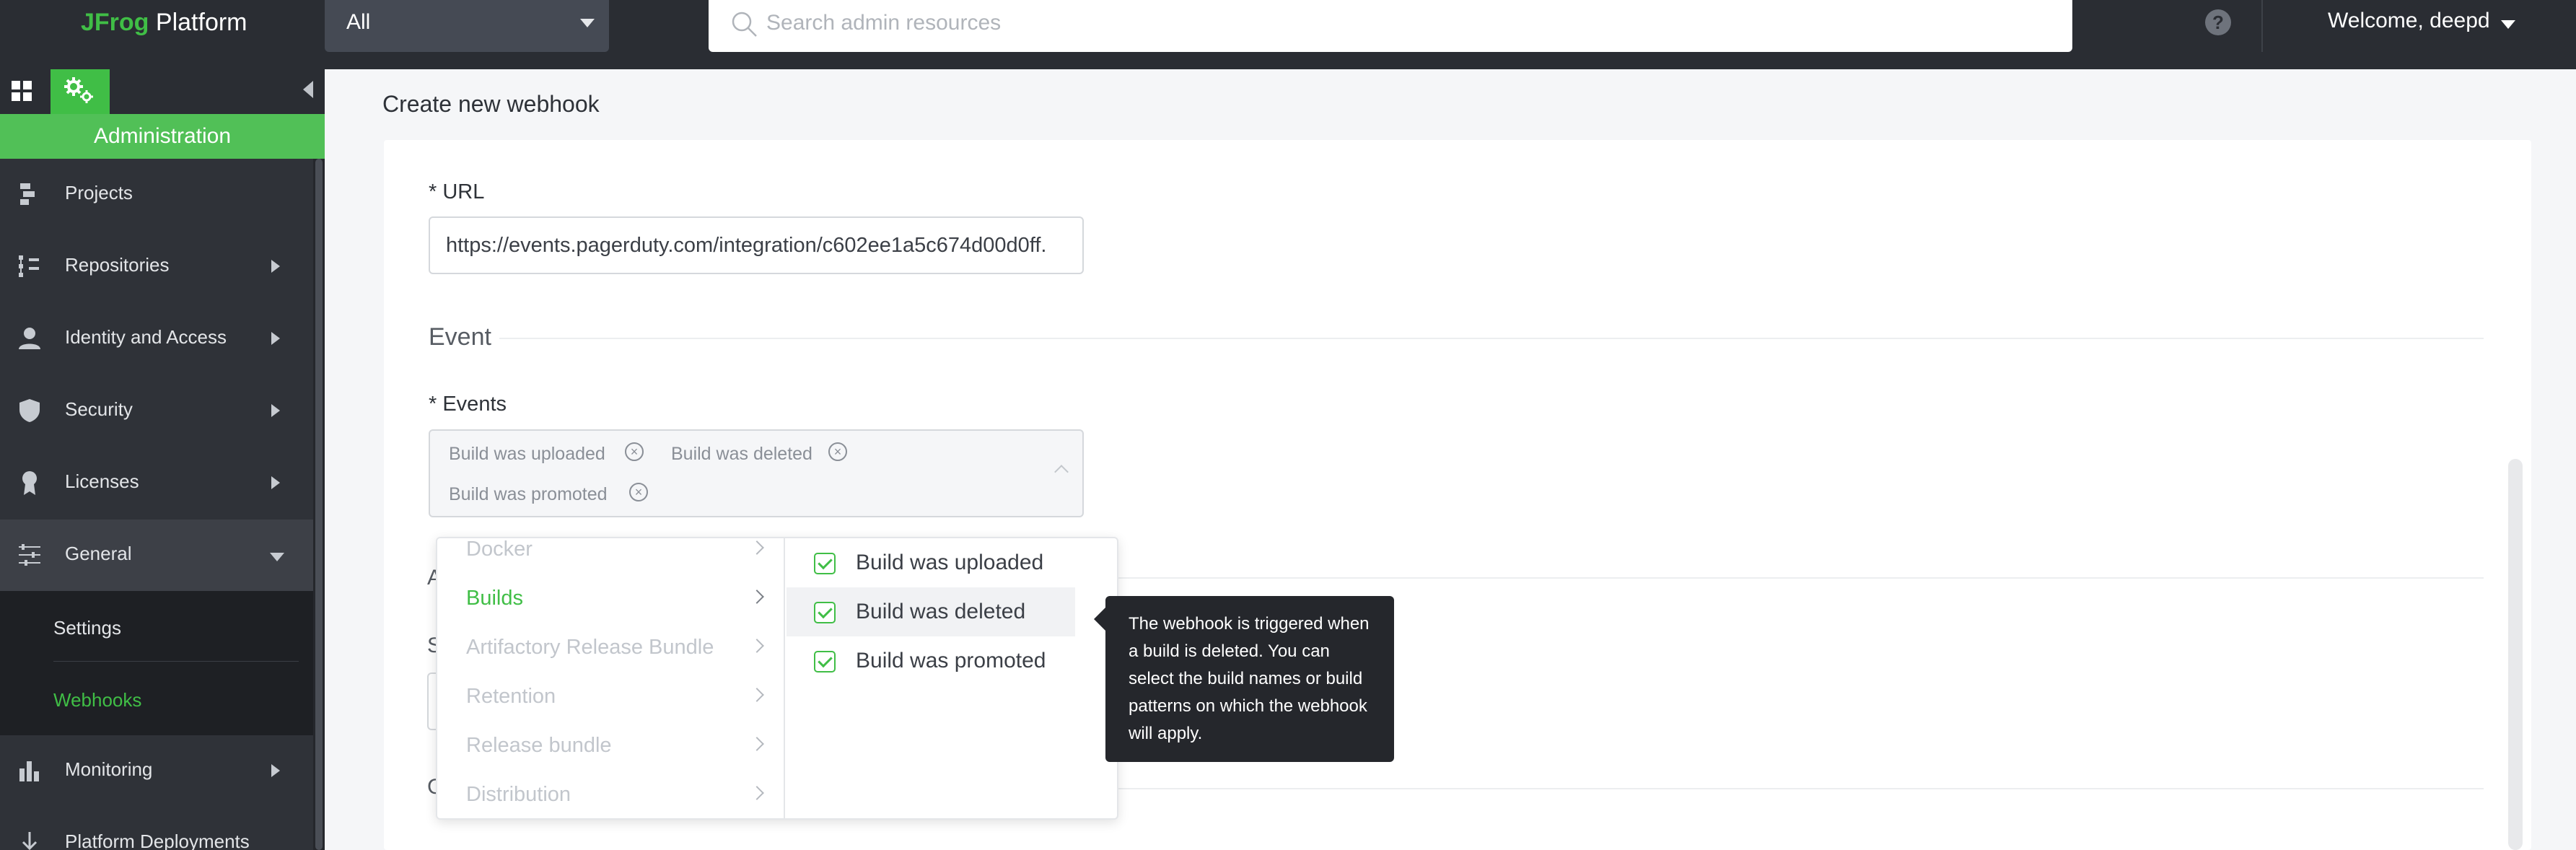 The width and height of the screenshot is (2576, 850). I want to click on scope-select: All, so click(467, 26).